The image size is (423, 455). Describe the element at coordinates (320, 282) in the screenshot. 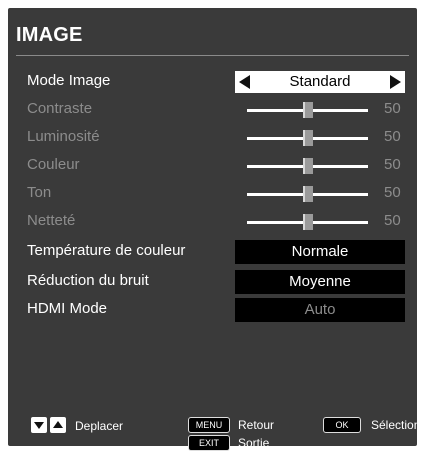

I see `reduction-value-box: Moyenne` at that location.